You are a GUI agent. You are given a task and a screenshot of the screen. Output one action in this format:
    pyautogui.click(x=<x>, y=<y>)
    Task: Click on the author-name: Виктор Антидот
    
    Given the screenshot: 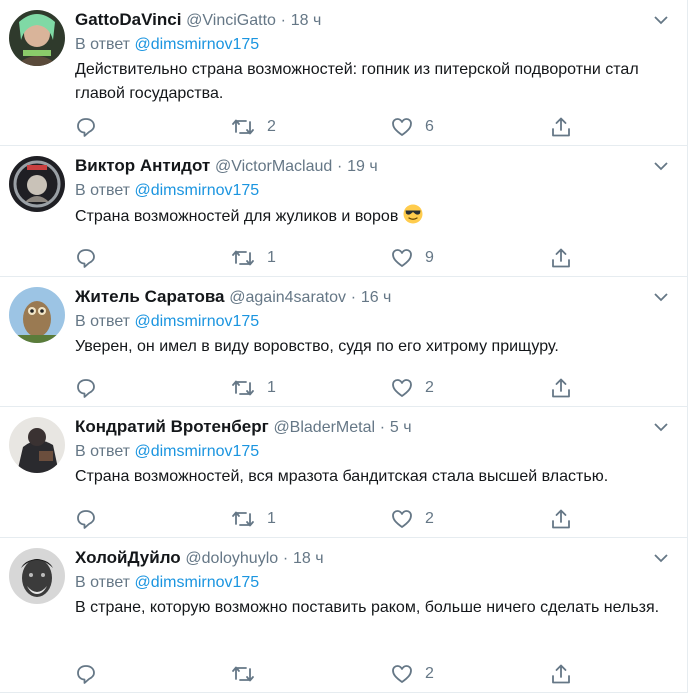 What is the action you would take?
    pyautogui.click(x=142, y=165)
    